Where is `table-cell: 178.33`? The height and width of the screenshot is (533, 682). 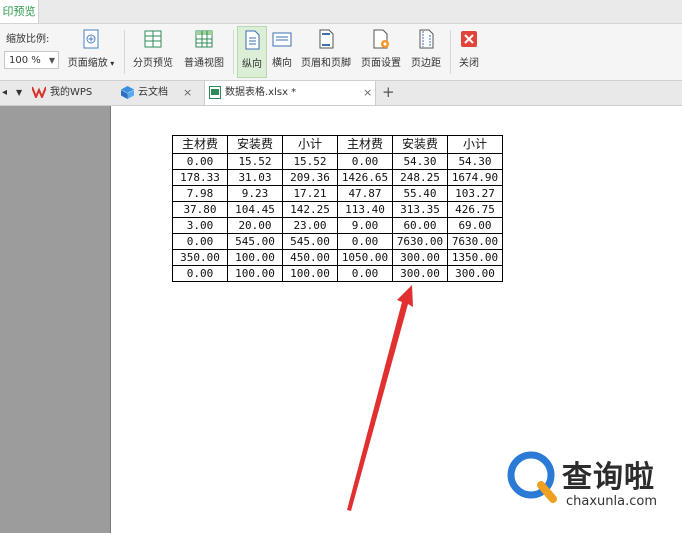
table-cell: 178.33 is located at coordinates (200, 177).